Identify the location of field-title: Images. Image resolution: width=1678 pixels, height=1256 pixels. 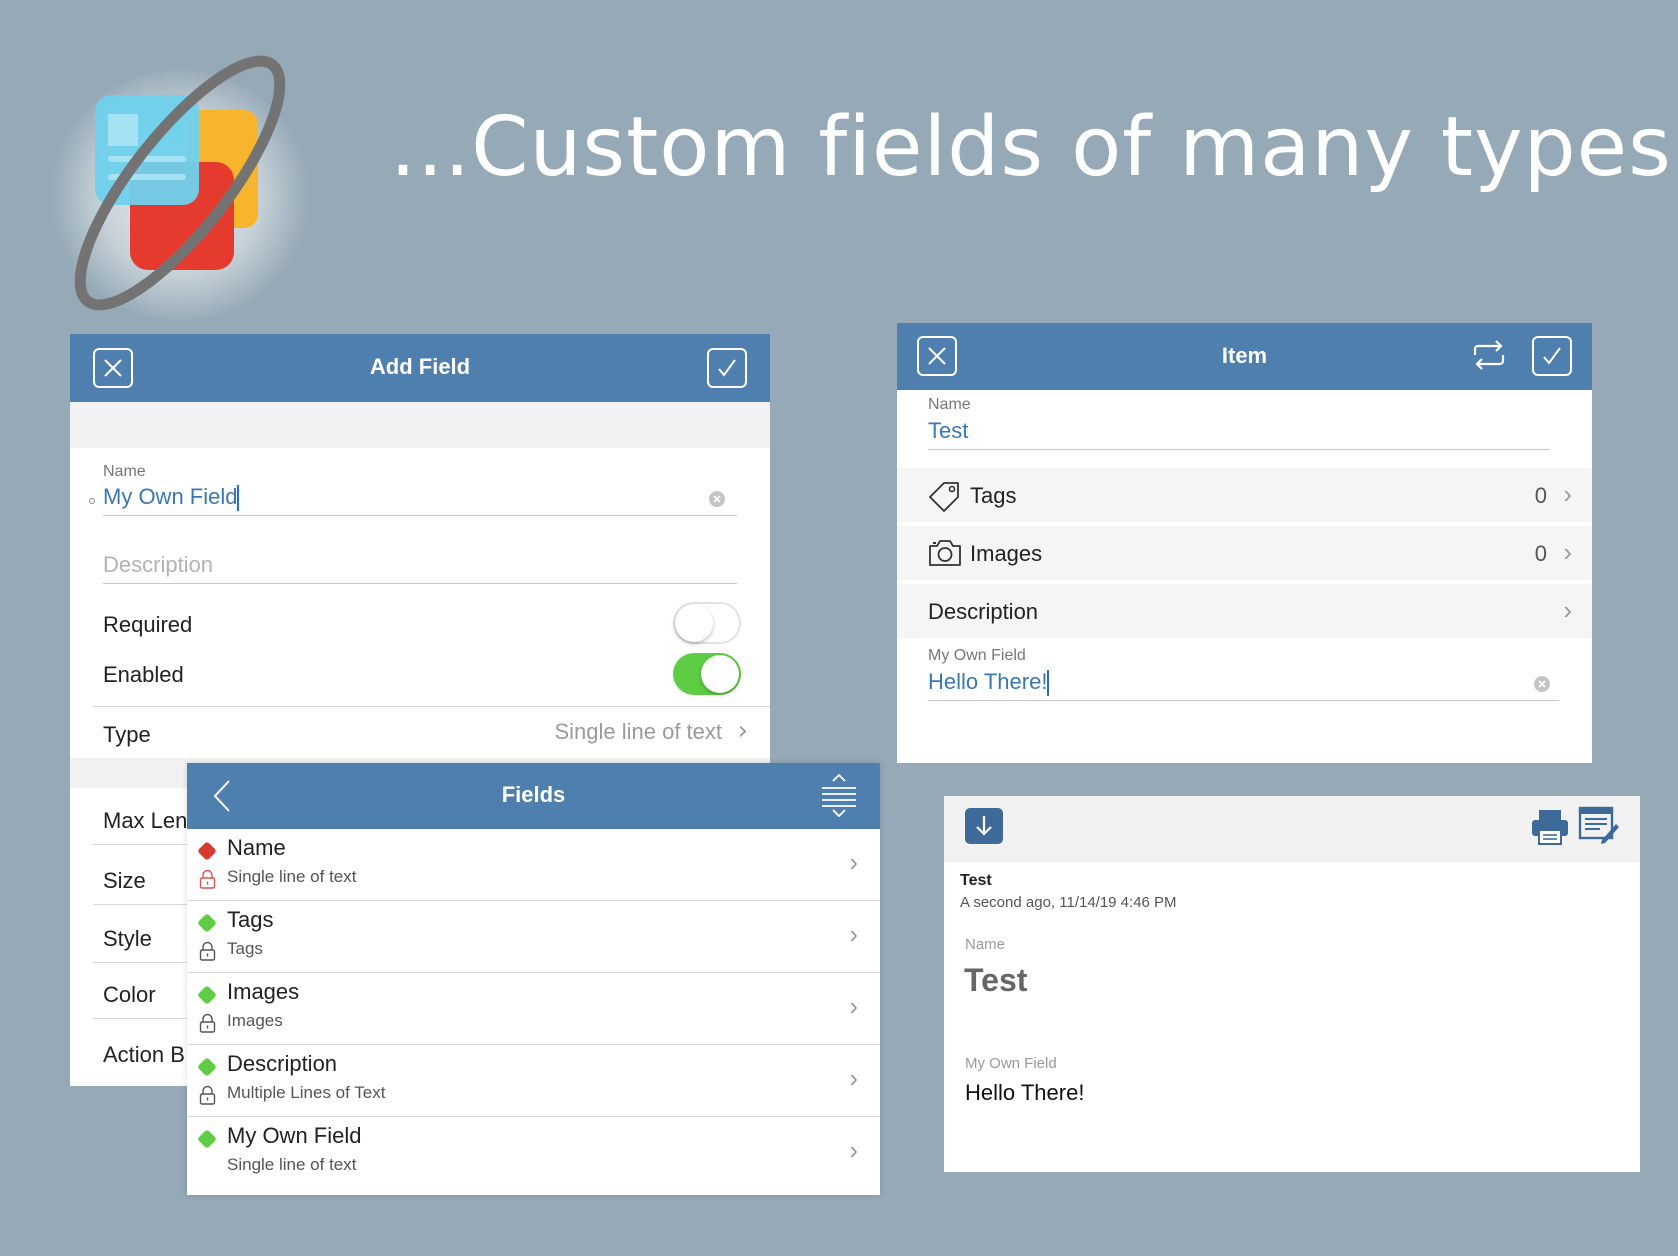
(263, 991).